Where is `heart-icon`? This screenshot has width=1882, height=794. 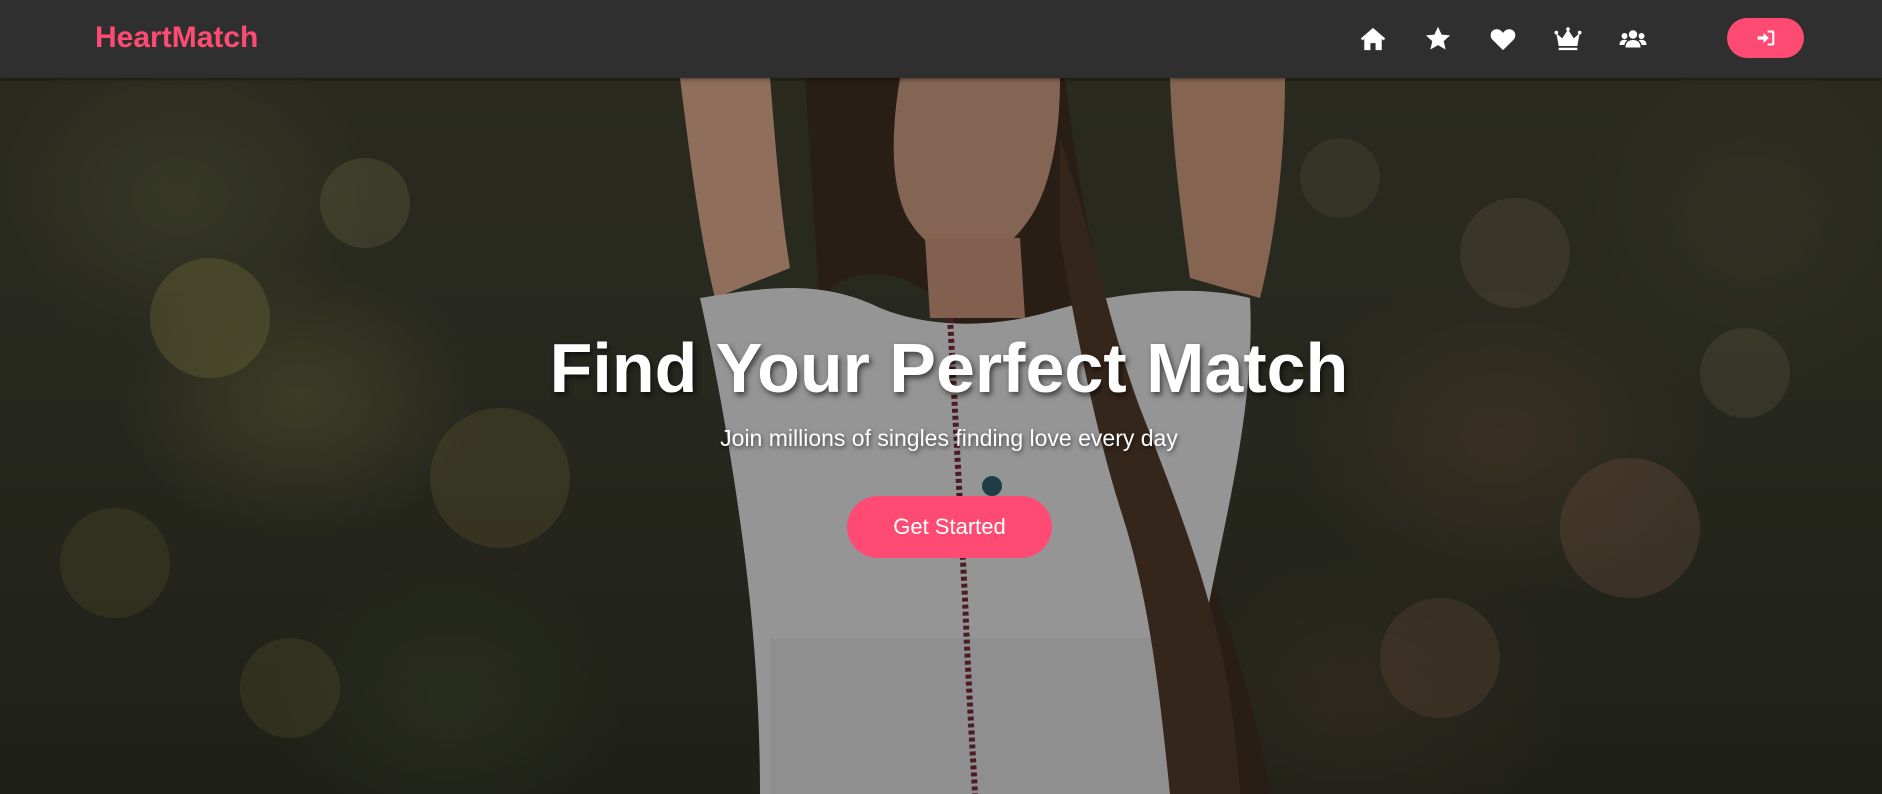 heart-icon is located at coordinates (1503, 39).